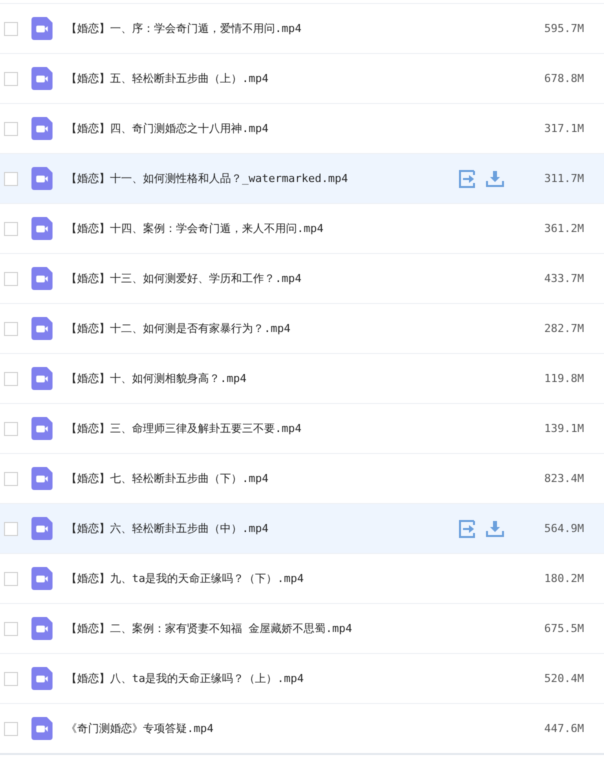 This screenshot has height=761, width=604. What do you see at coordinates (262, 28) in the screenshot?
I see `file-name: 【婚恋】一、序：学会奇门遁，爱情不用问.mp4` at bounding box center [262, 28].